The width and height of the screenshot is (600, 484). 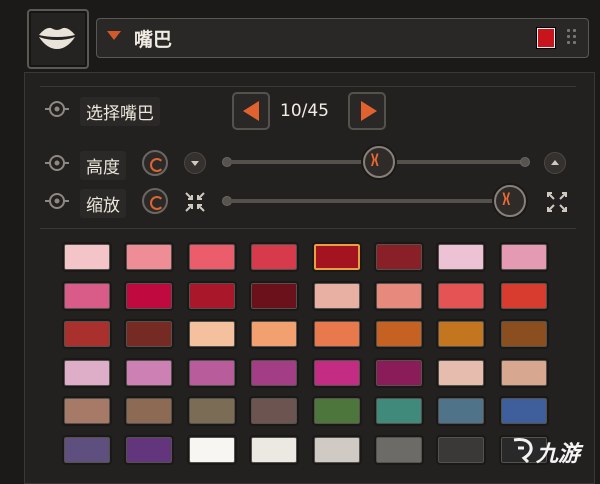 What do you see at coordinates (525, 162) in the screenshot?
I see `slider-max-dot` at bounding box center [525, 162].